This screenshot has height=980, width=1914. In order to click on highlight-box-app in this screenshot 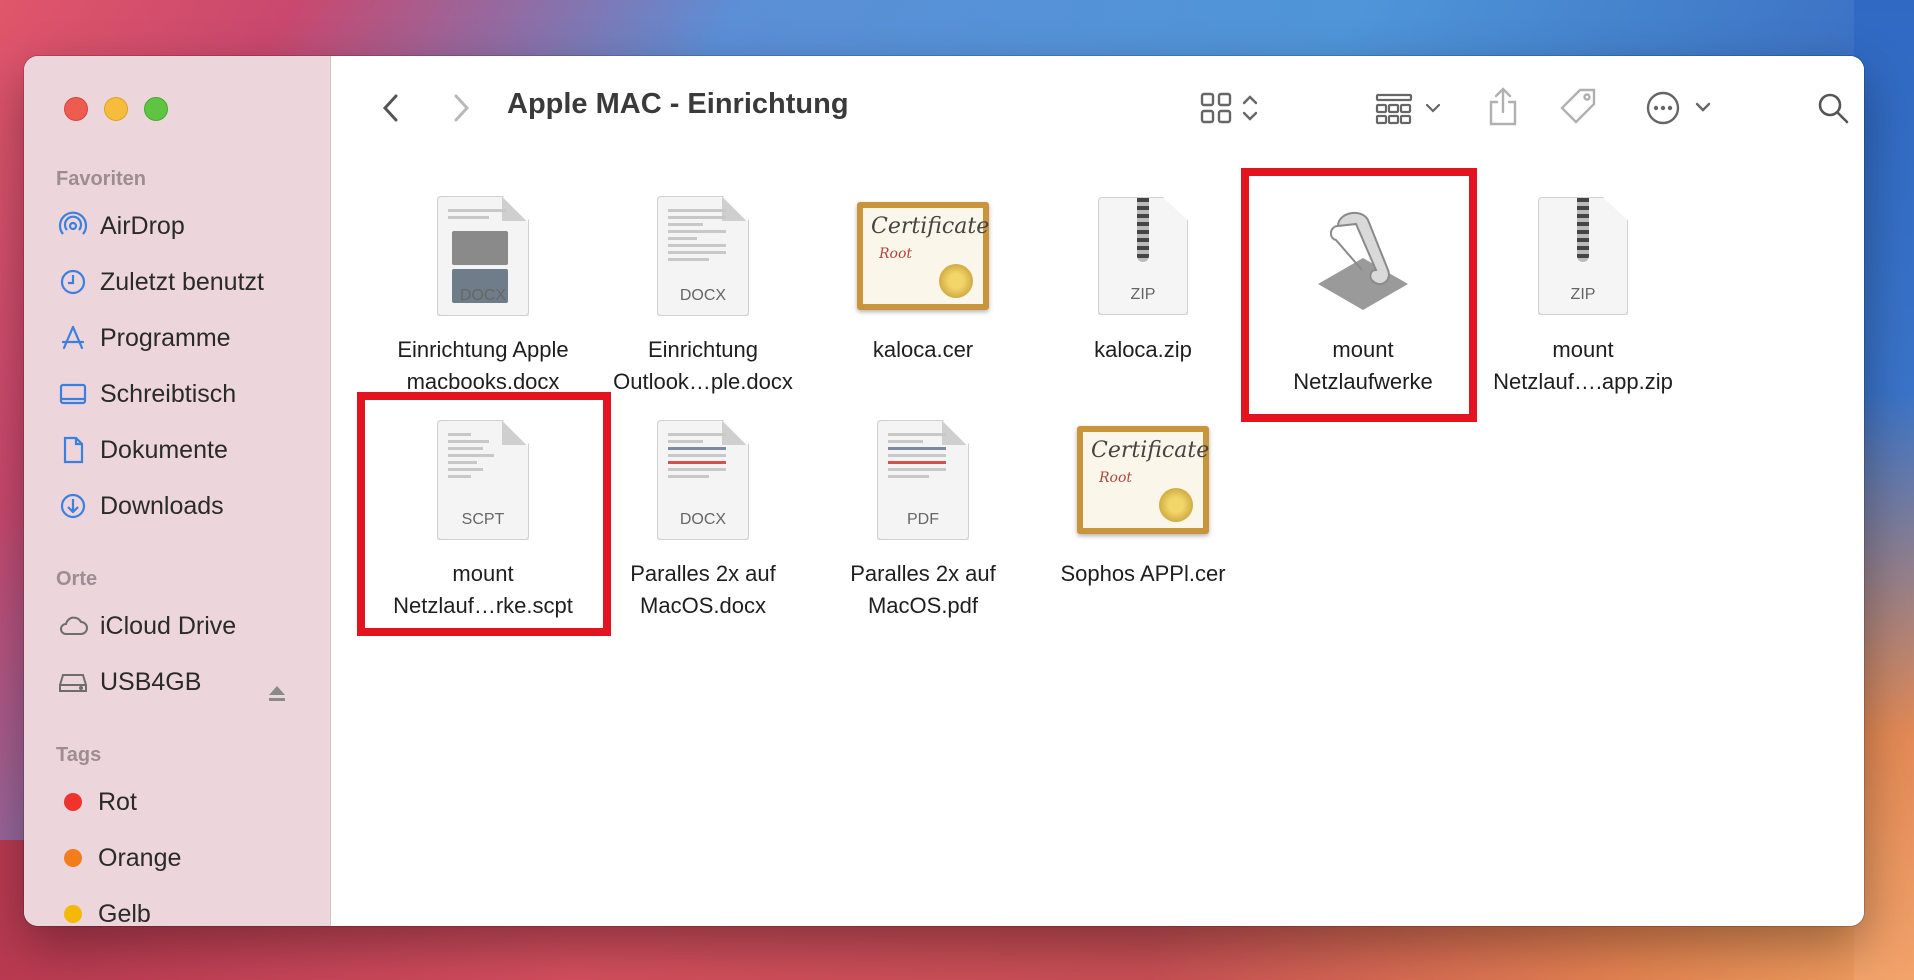, I will do `click(1359, 295)`.